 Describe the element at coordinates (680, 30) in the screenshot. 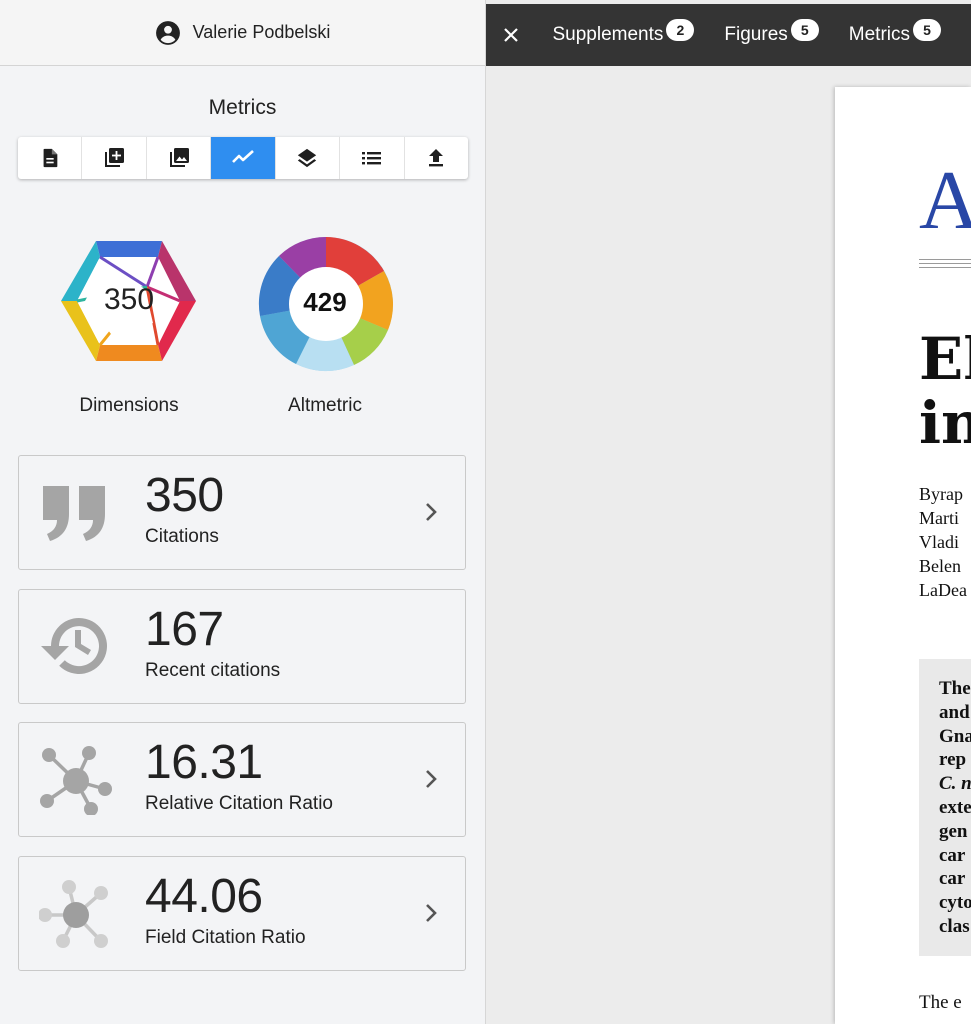

I see `tab-supplements-count: 2` at that location.